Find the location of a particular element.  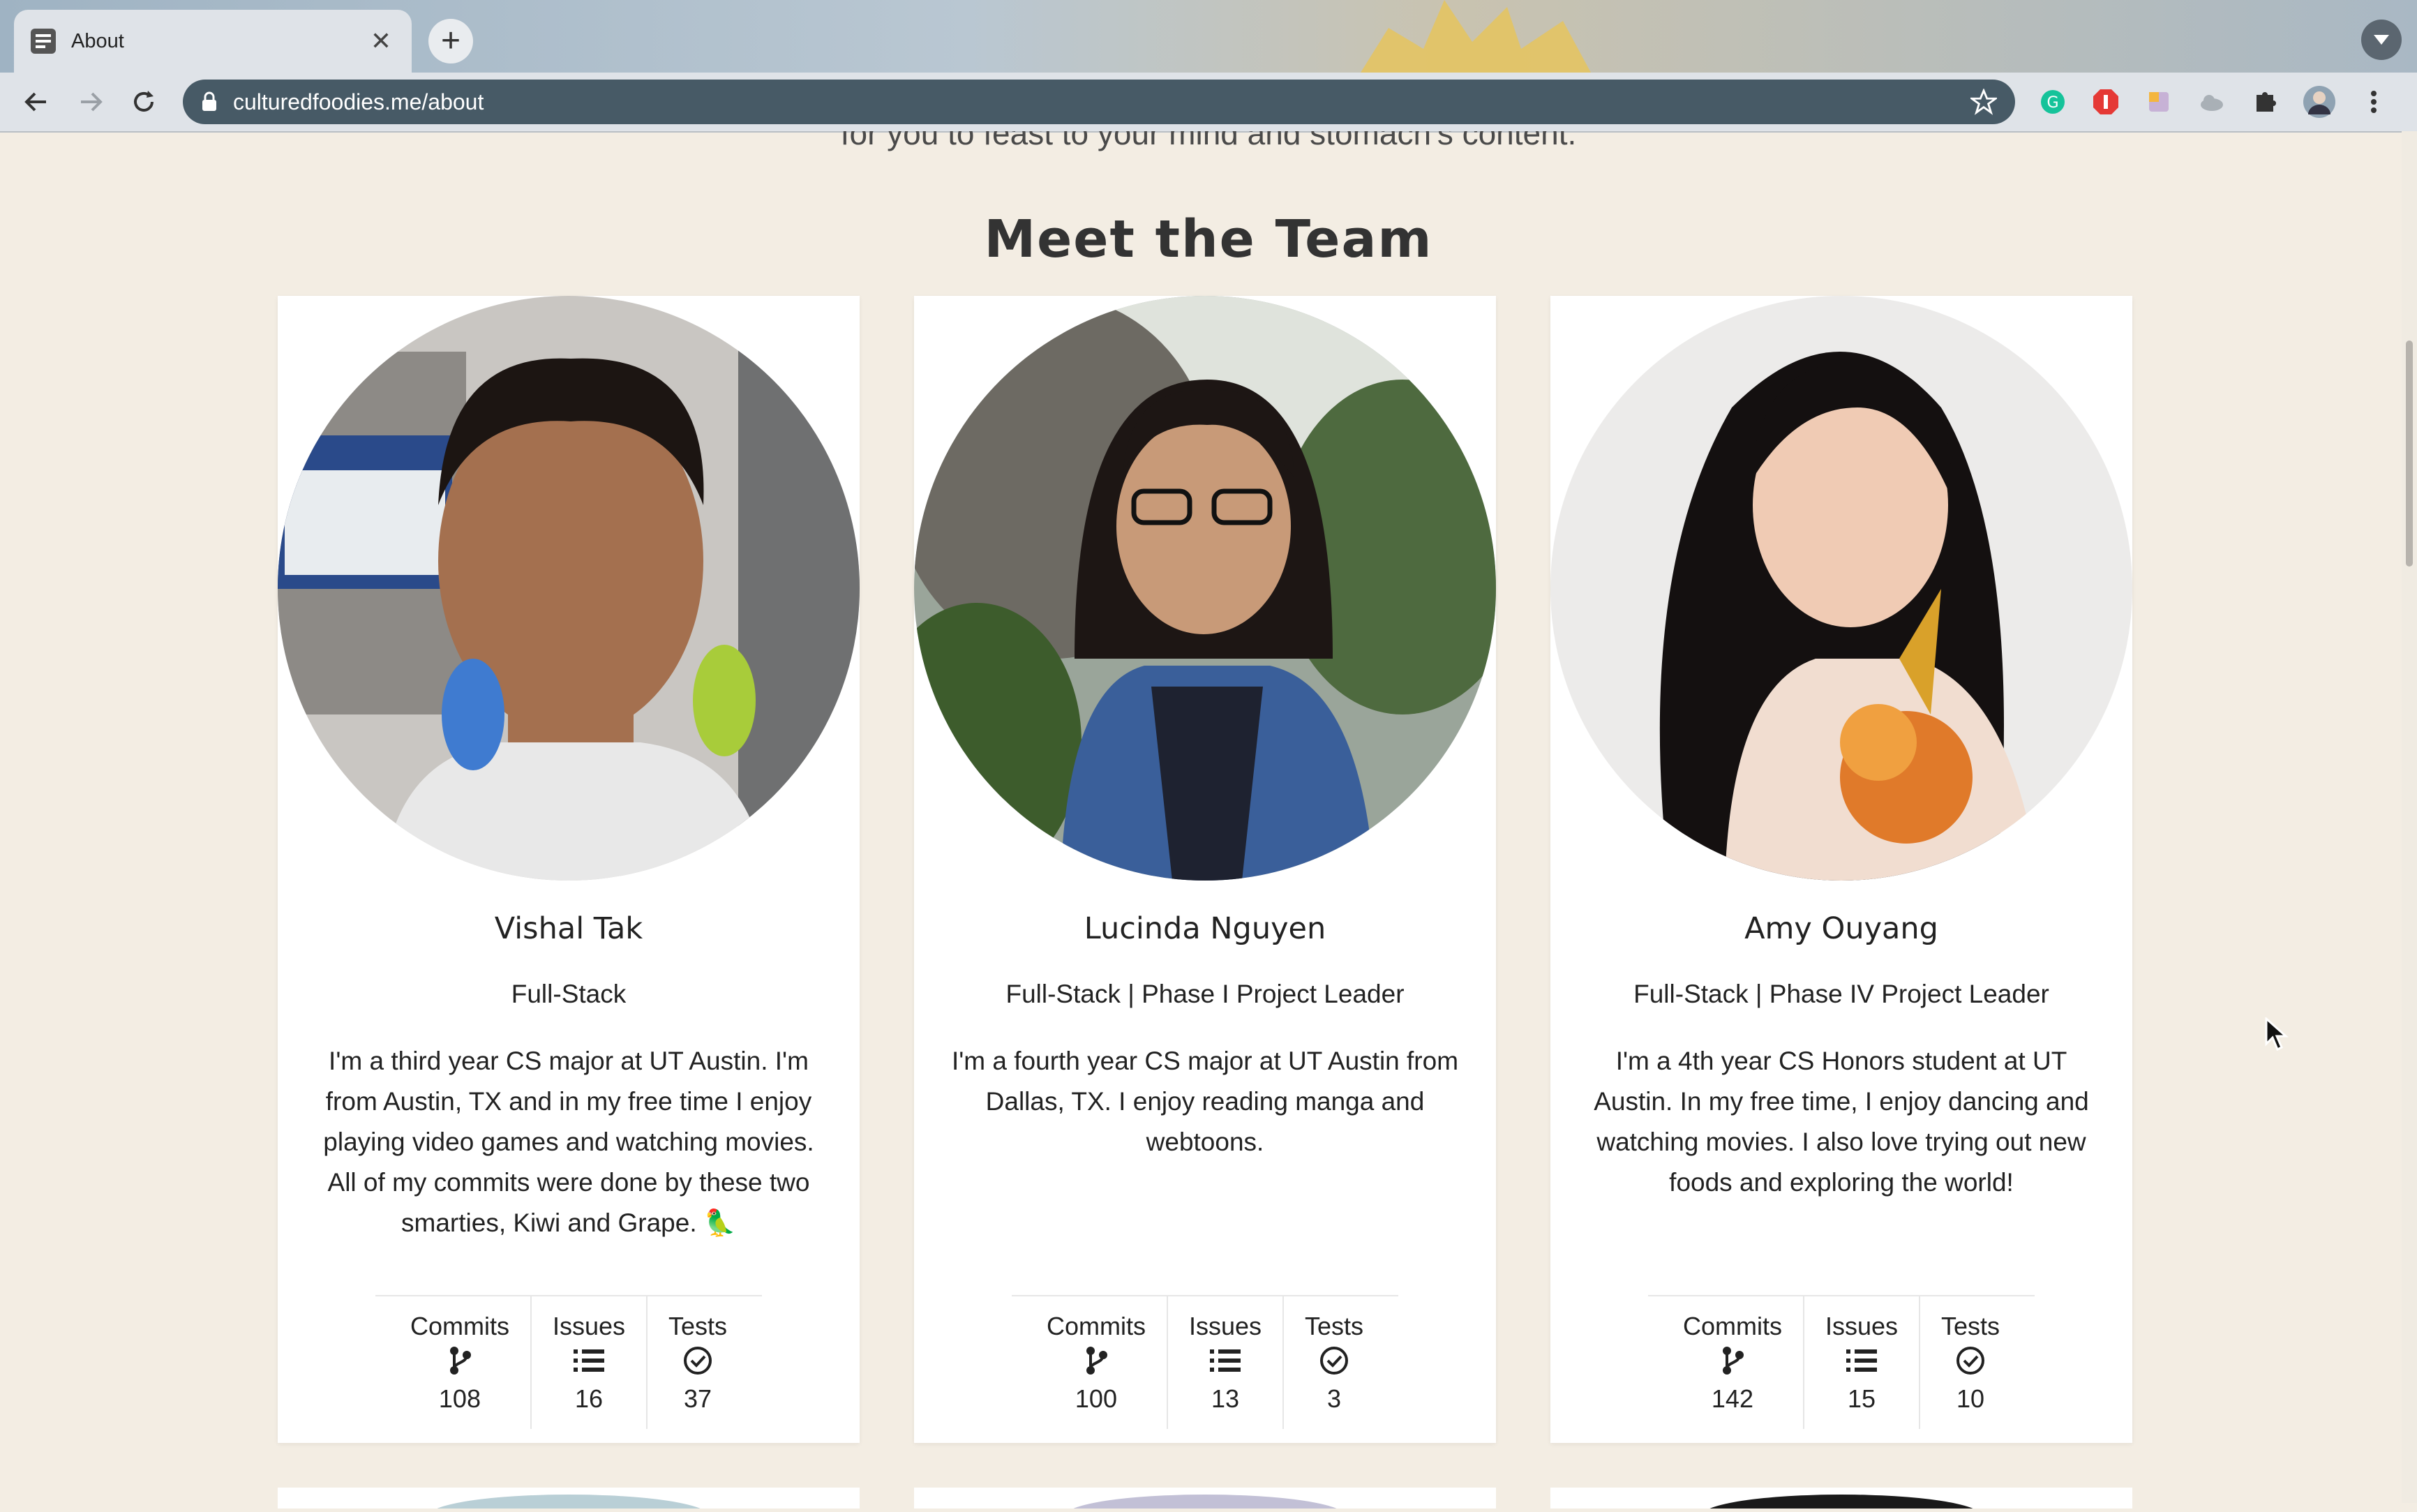

issues-count: 13 is located at coordinates (1225, 1398).